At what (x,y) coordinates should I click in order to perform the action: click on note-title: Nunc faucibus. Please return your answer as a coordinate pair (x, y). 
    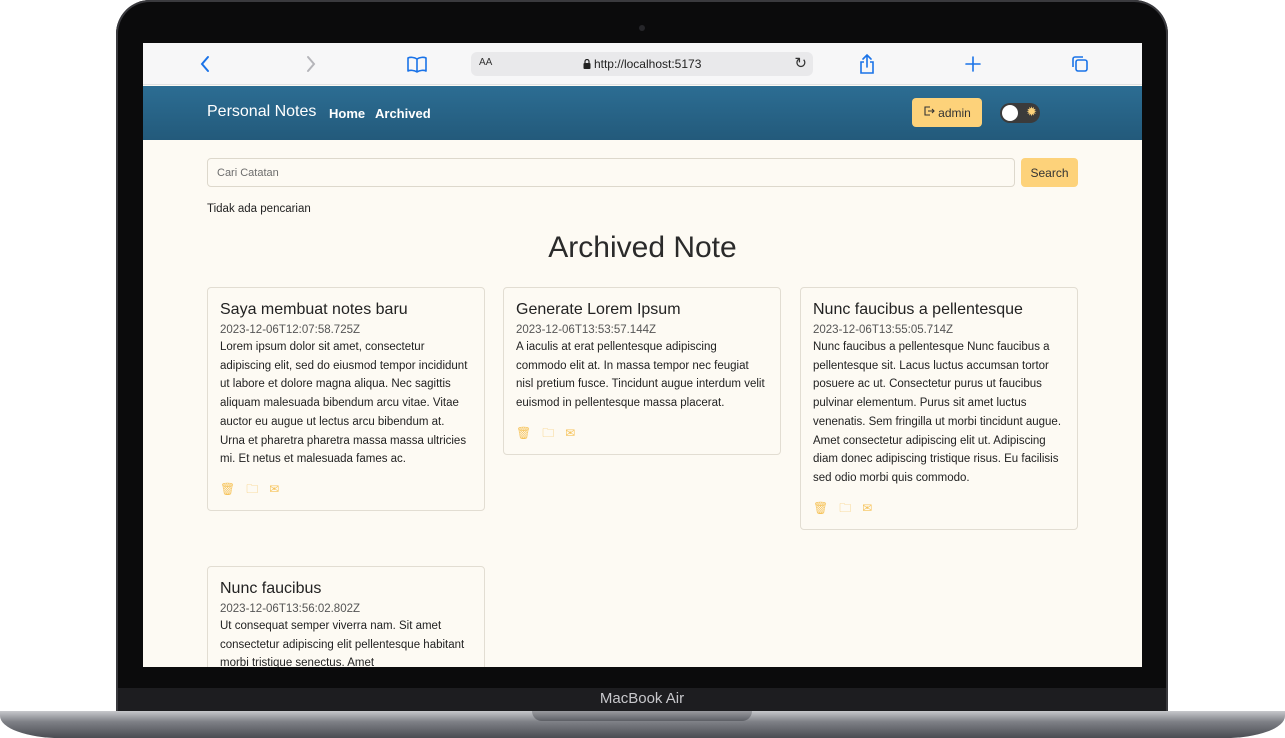
    Looking at the image, I should click on (271, 588).